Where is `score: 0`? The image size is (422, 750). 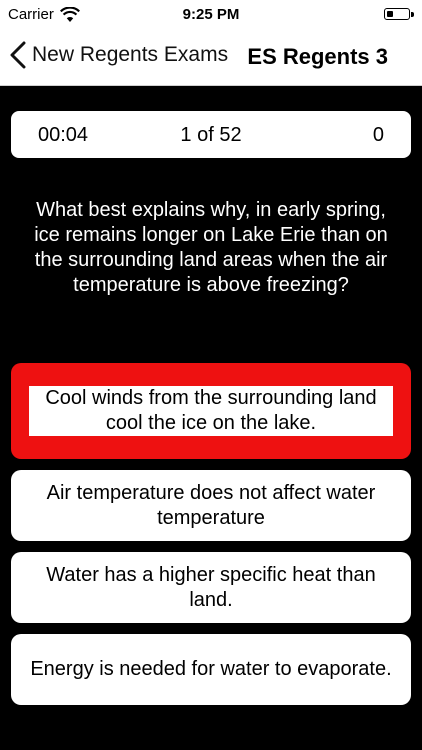 score: 0 is located at coordinates (378, 135).